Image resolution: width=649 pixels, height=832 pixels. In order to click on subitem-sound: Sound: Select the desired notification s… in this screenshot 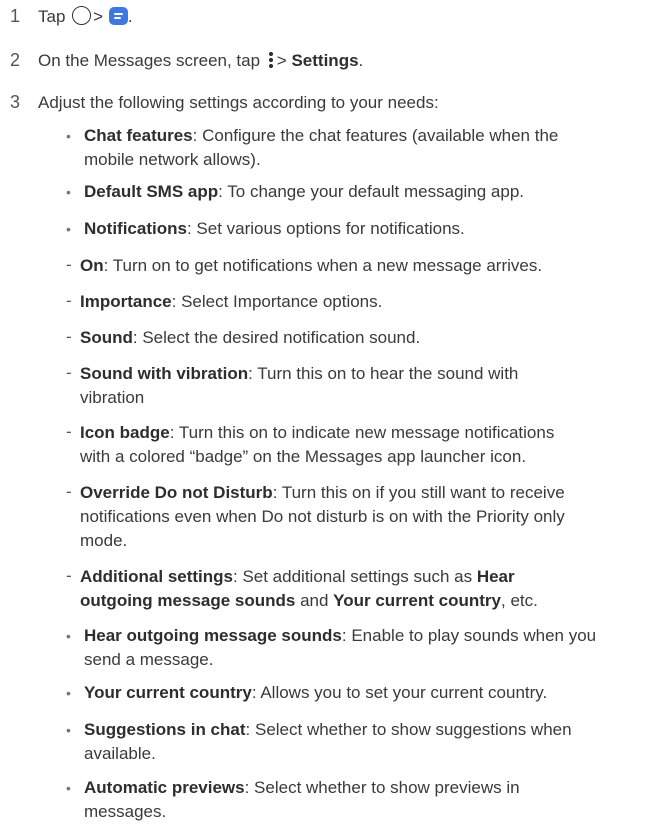, I will do `click(250, 338)`.